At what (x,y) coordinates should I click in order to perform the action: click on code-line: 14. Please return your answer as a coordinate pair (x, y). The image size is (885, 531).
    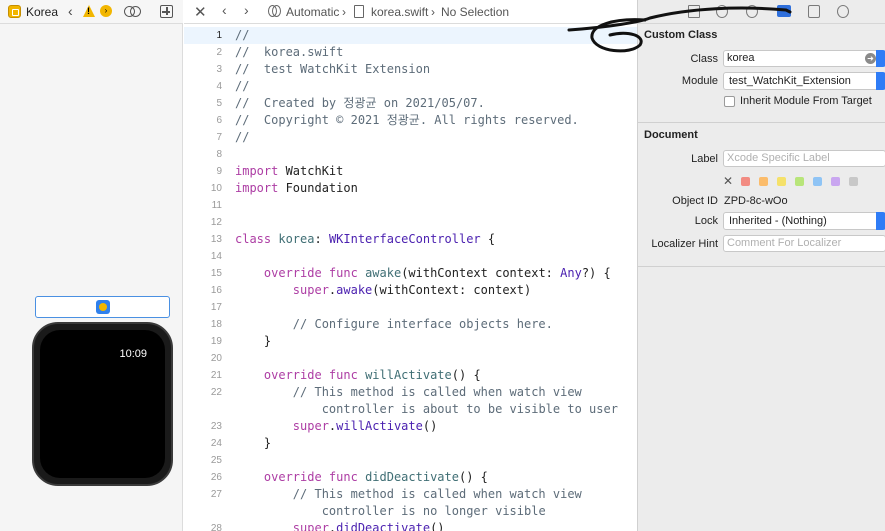
    Looking at the image, I should click on (410, 256).